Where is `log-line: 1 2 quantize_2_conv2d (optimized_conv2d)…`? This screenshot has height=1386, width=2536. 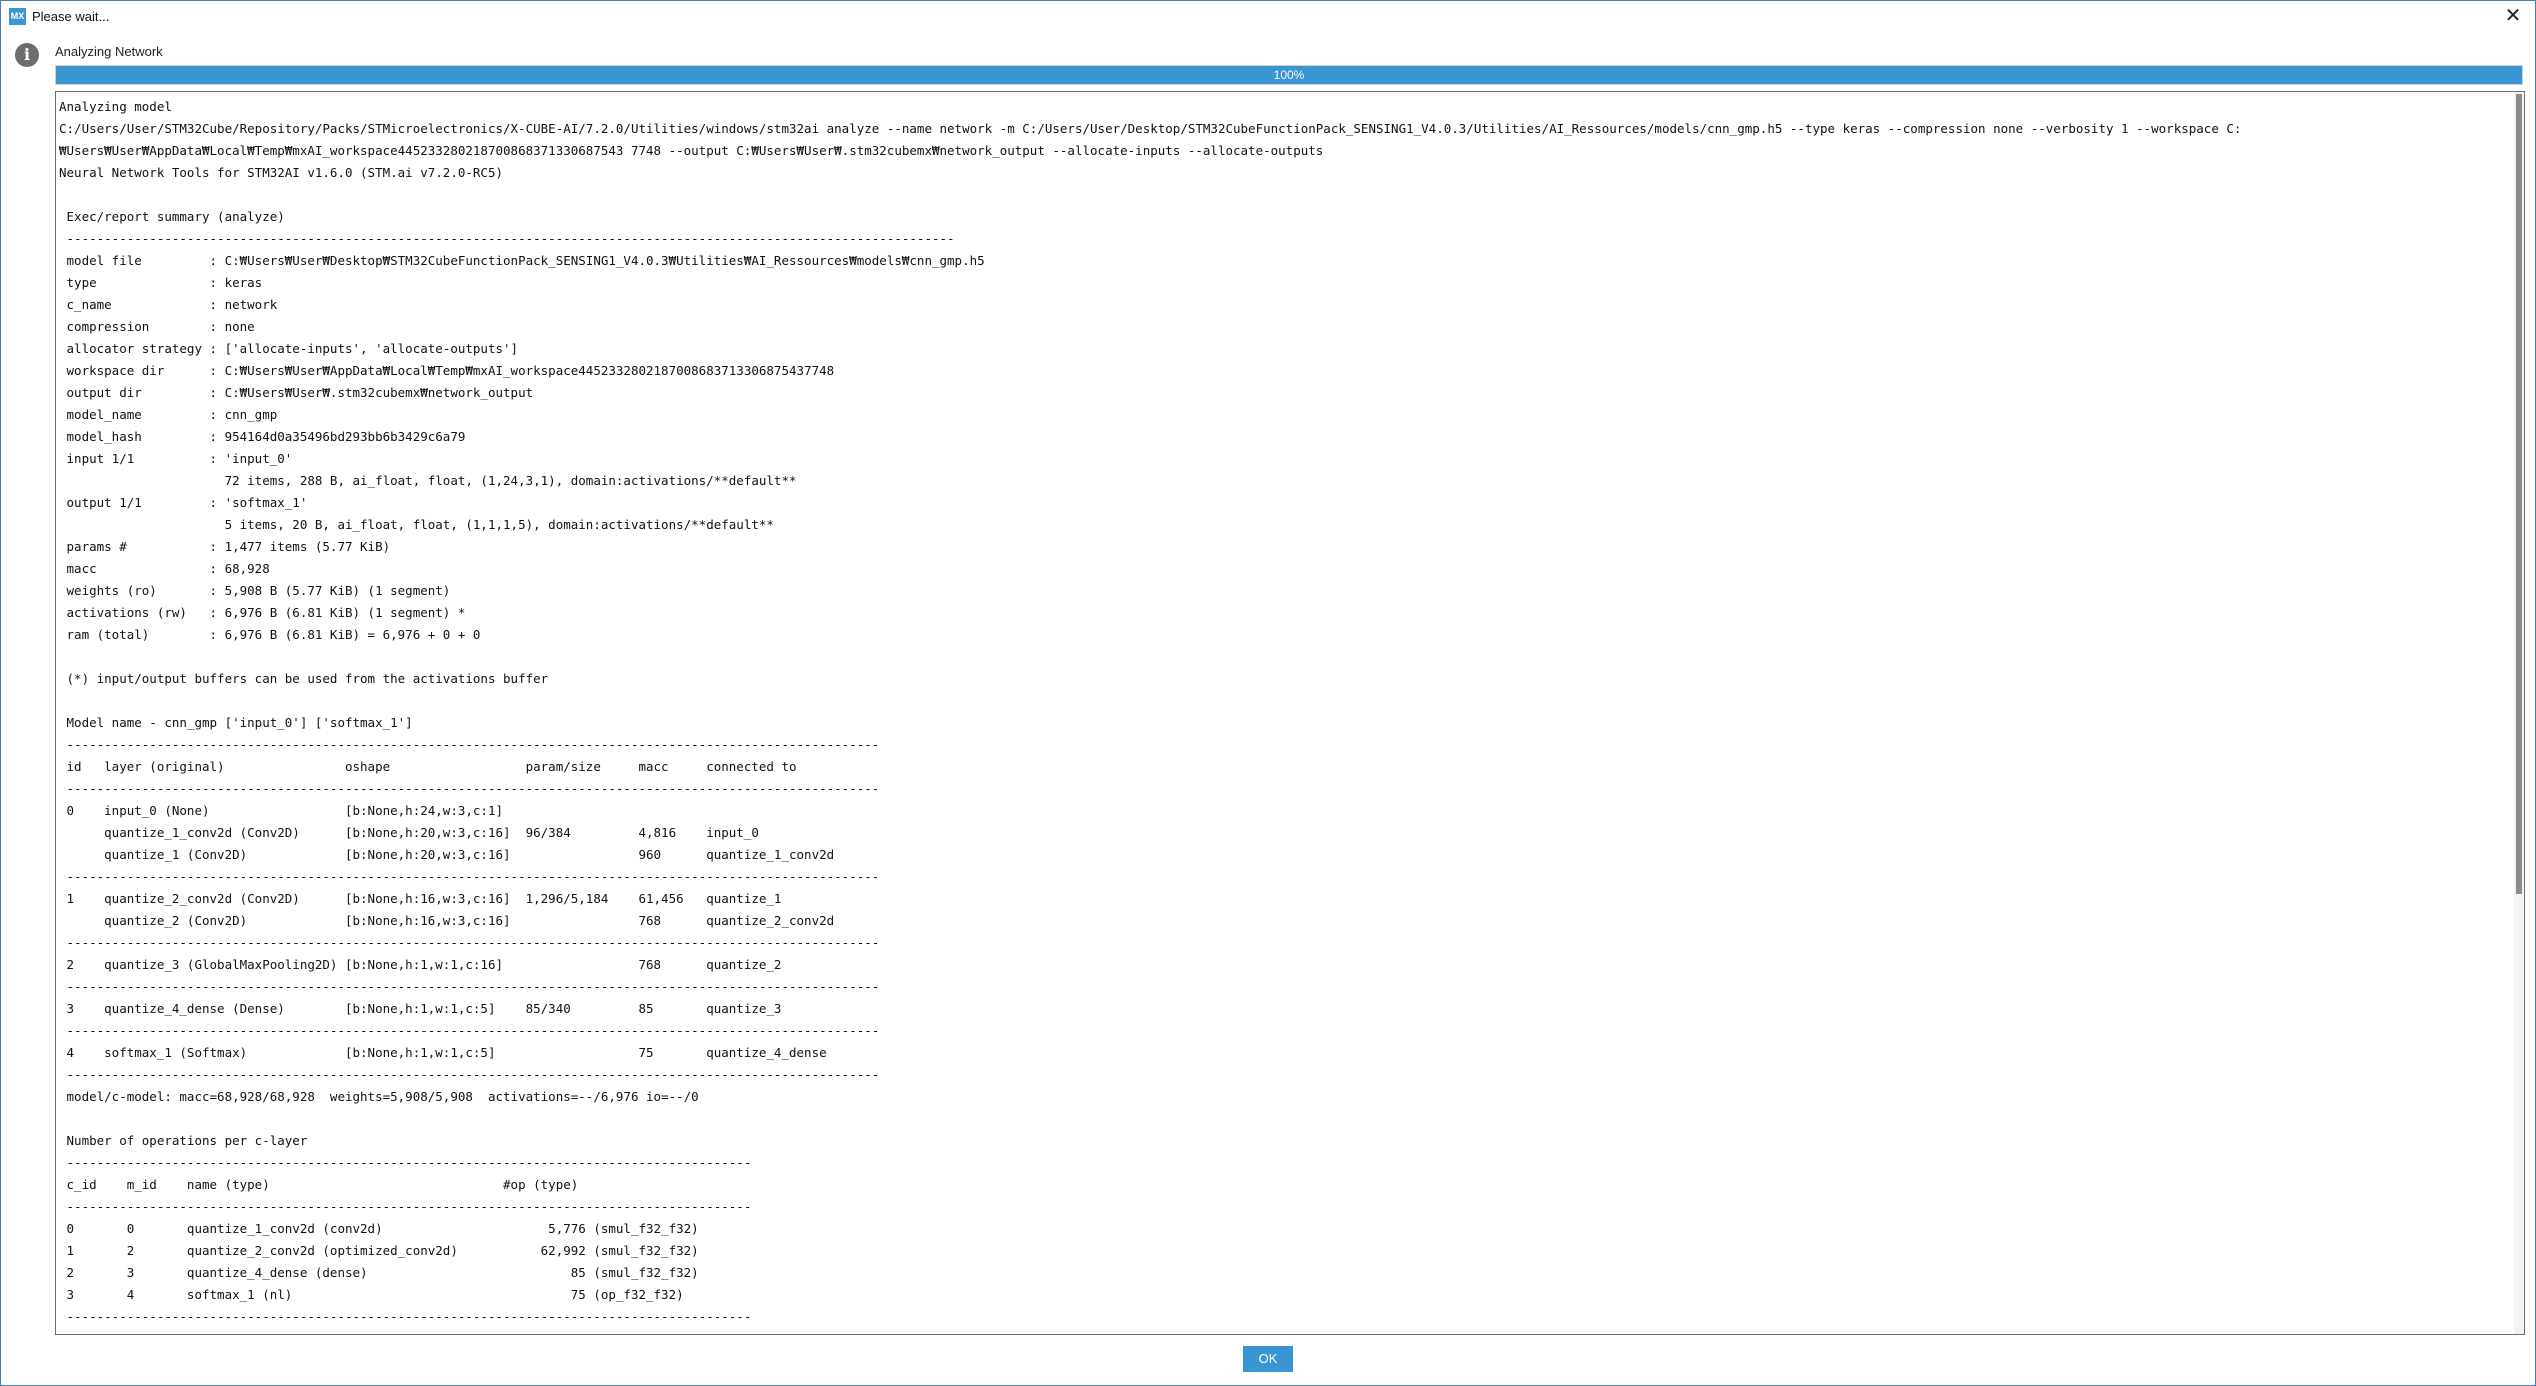 log-line: 1 2 quantize_2_conv2d (optimized_conv2d)… is located at coordinates (382, 1250).